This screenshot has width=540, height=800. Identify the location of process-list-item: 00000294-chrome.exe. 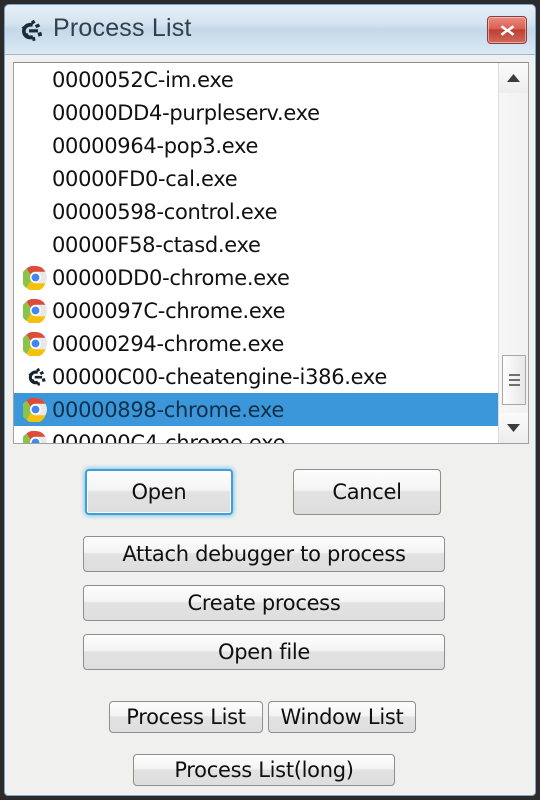
(256, 343).